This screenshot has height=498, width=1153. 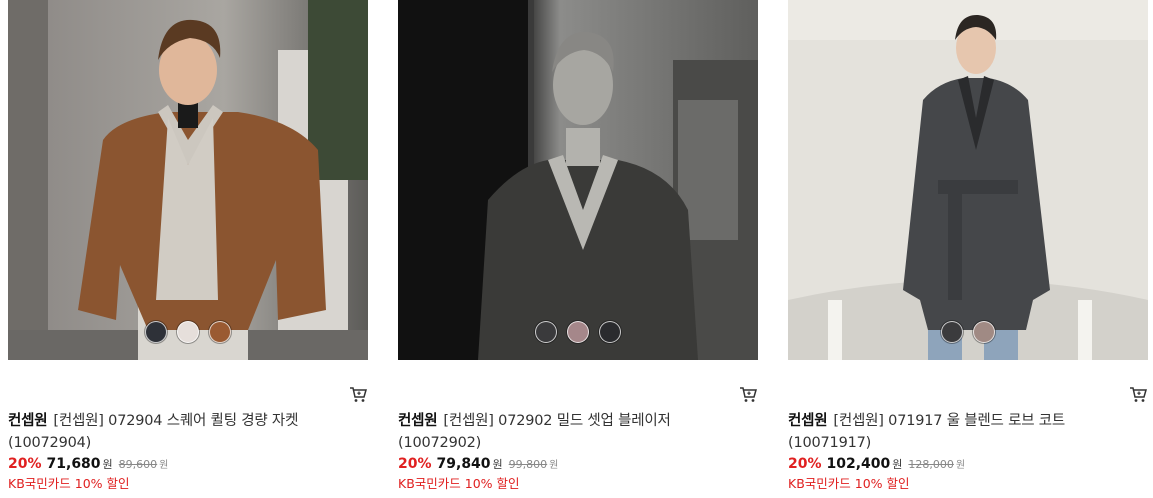 What do you see at coordinates (949, 421) in the screenshot?
I see `product-name: [컨셉원] 071917 울 블렌드 로브 코트` at bounding box center [949, 421].